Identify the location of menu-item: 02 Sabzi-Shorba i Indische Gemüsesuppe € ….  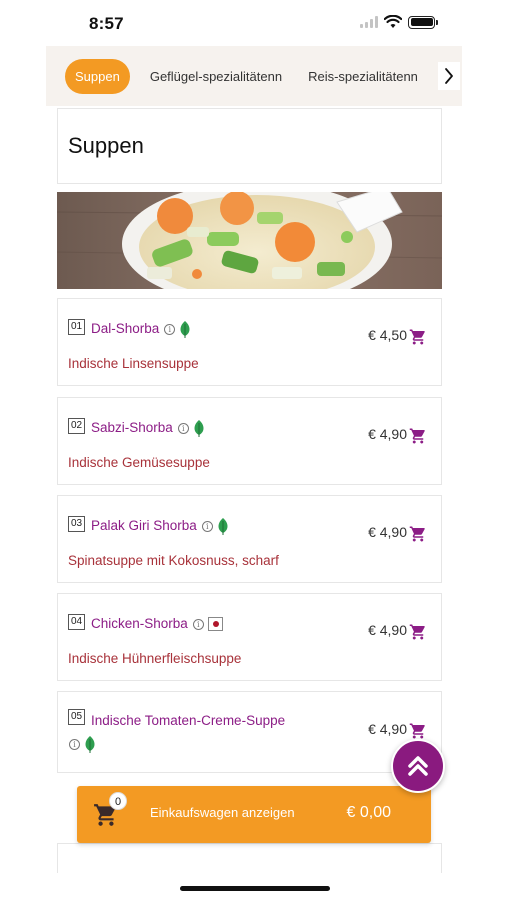
(249, 441).